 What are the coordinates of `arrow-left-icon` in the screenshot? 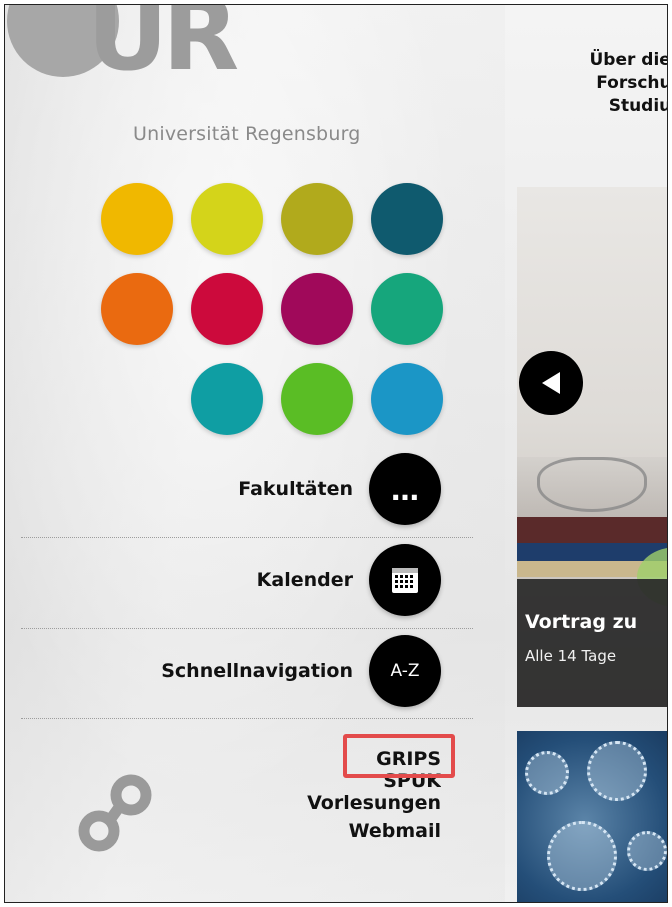 It's located at (551, 383).